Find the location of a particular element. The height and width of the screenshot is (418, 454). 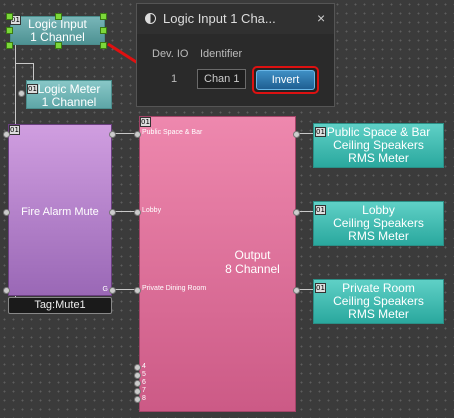

invert-button-highlight: Invert is located at coordinates (285, 80).